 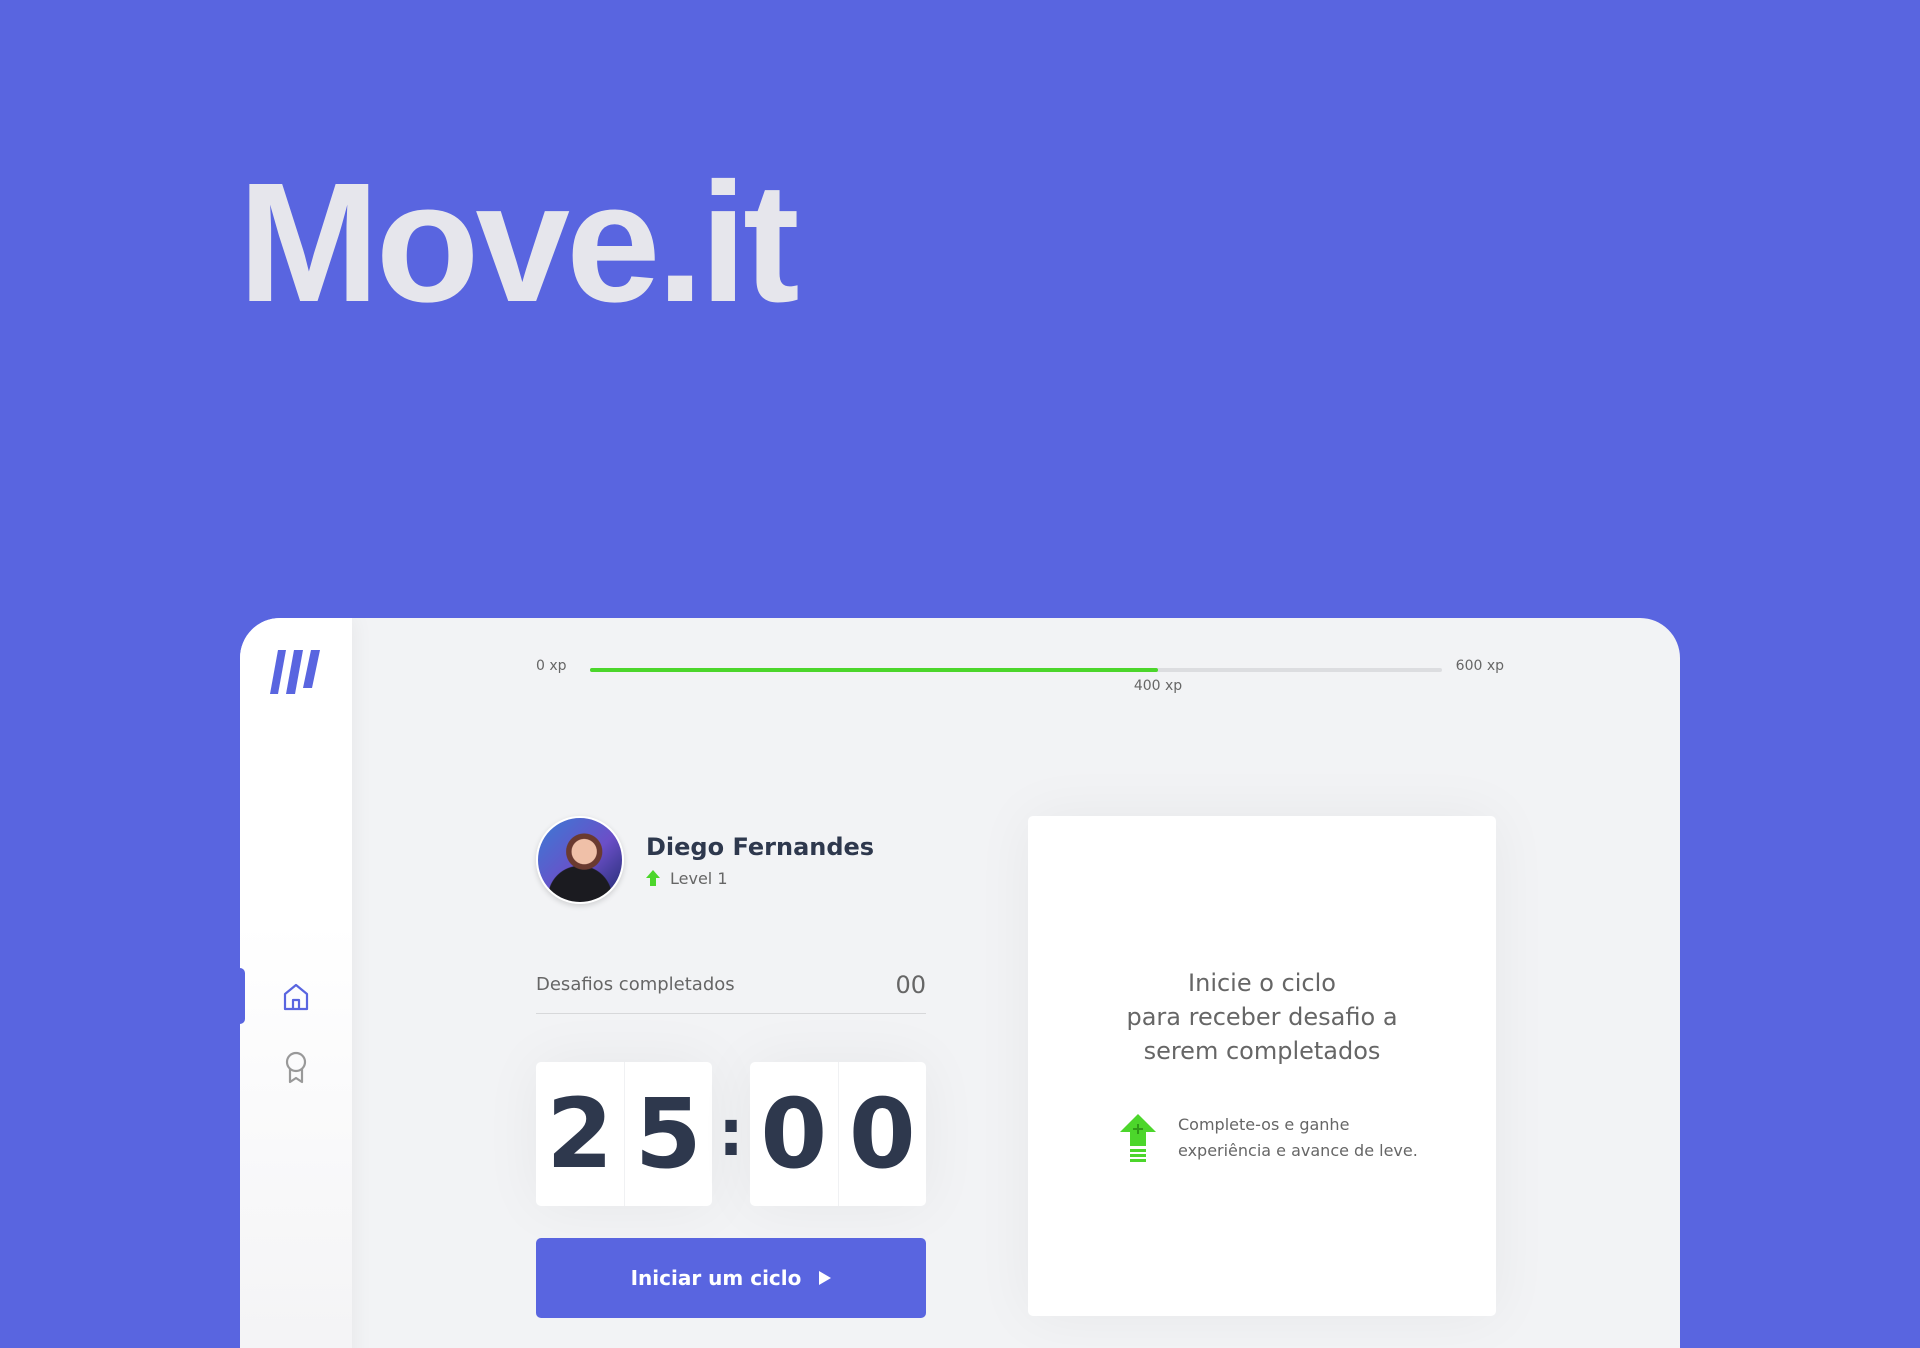 What do you see at coordinates (551, 666) in the screenshot?
I see `xp-min-label: 0 xp` at bounding box center [551, 666].